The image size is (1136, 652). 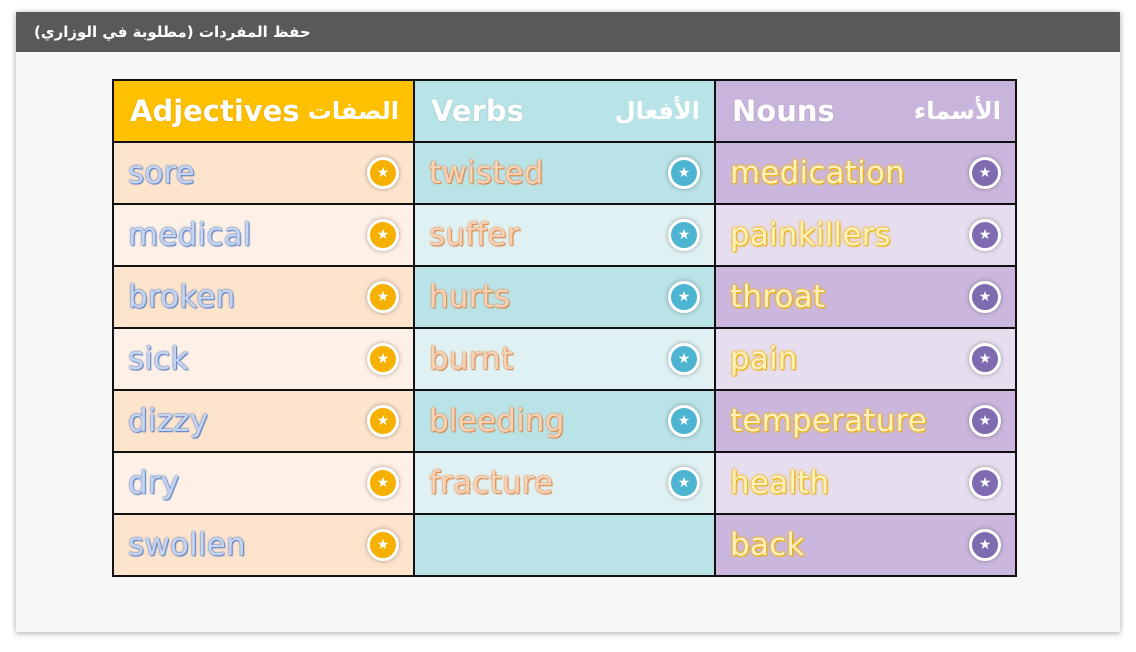 What do you see at coordinates (865, 483) in the screenshot?
I see `noun-cell: health ★` at bounding box center [865, 483].